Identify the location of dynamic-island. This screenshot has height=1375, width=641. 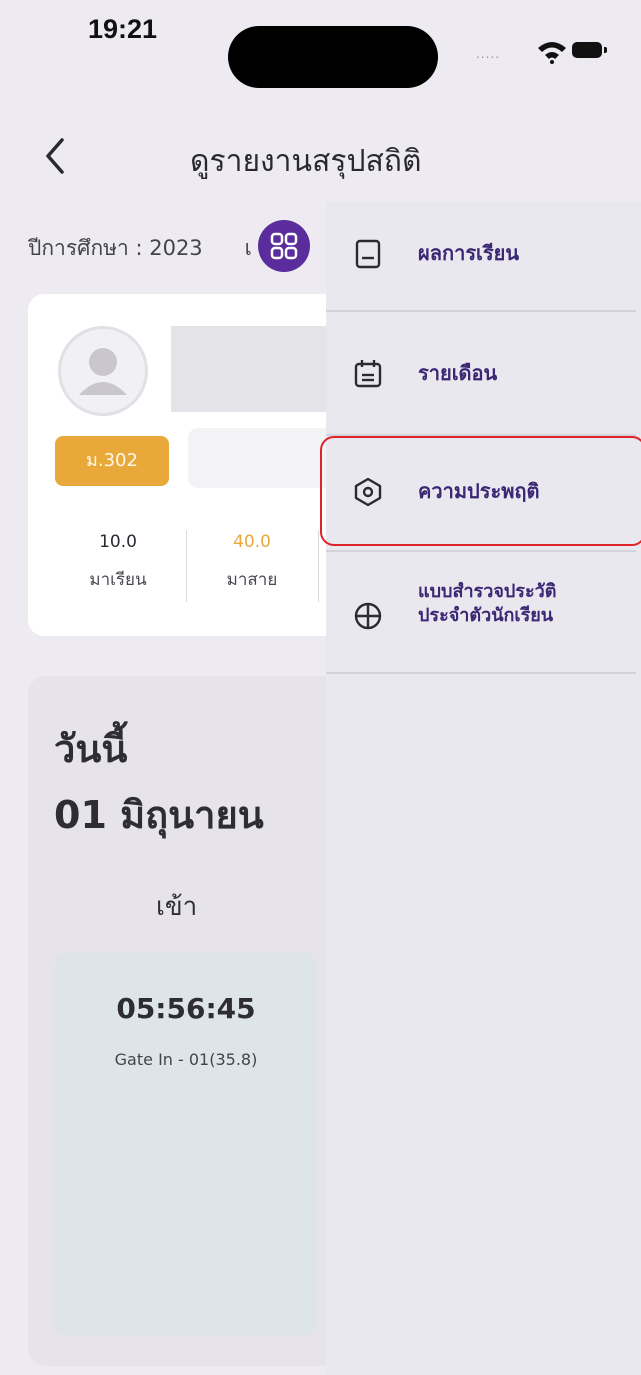
(333, 57).